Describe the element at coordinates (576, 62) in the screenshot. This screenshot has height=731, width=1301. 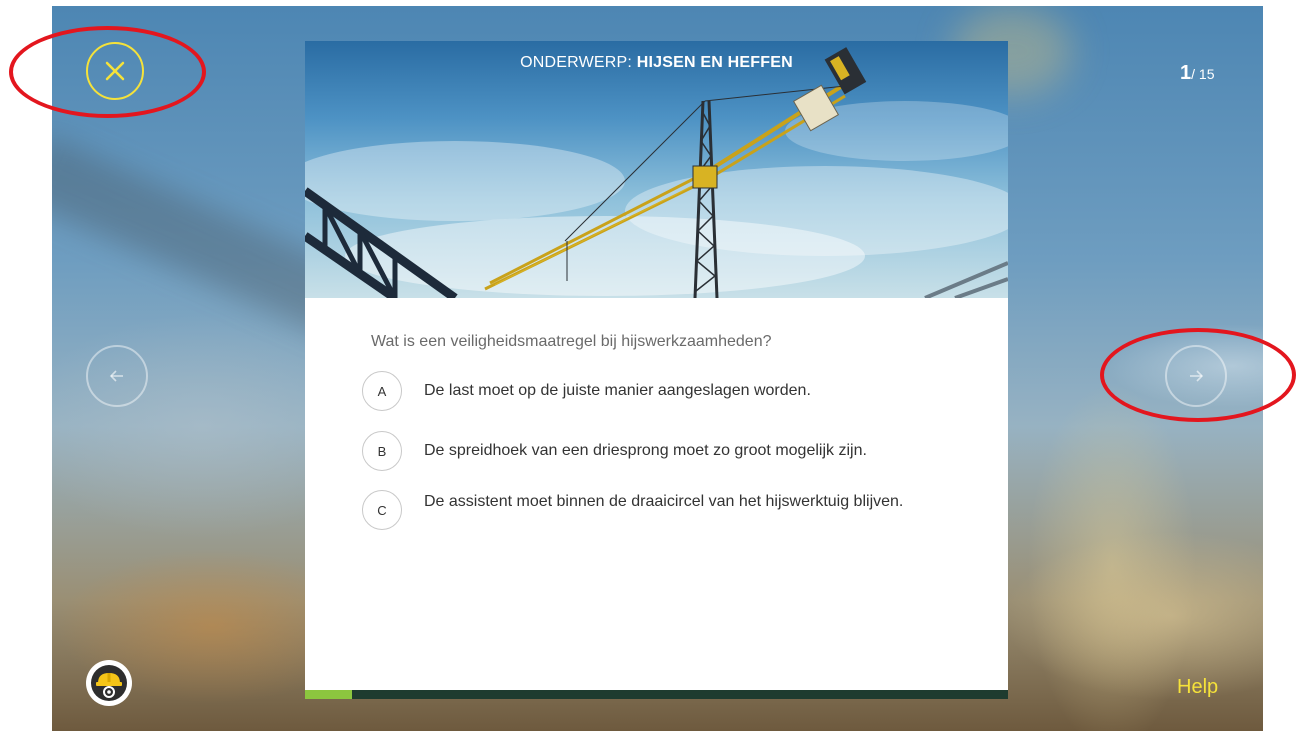
I see `topic-prefix: ONDERWERP:` at that location.